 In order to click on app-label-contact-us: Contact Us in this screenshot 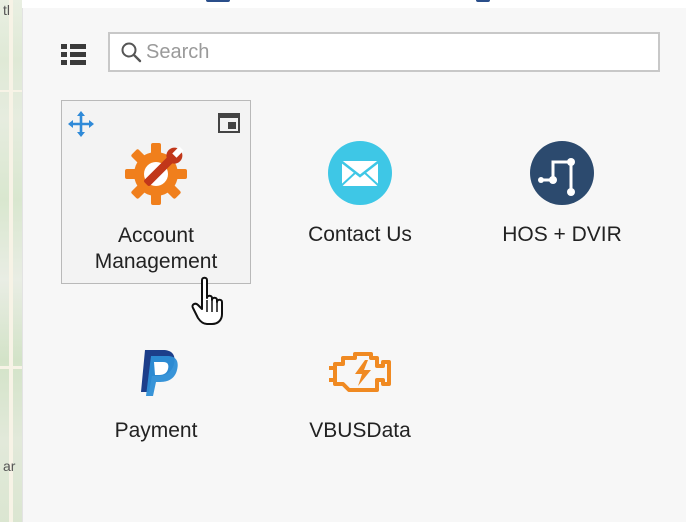, I will do `click(360, 234)`.